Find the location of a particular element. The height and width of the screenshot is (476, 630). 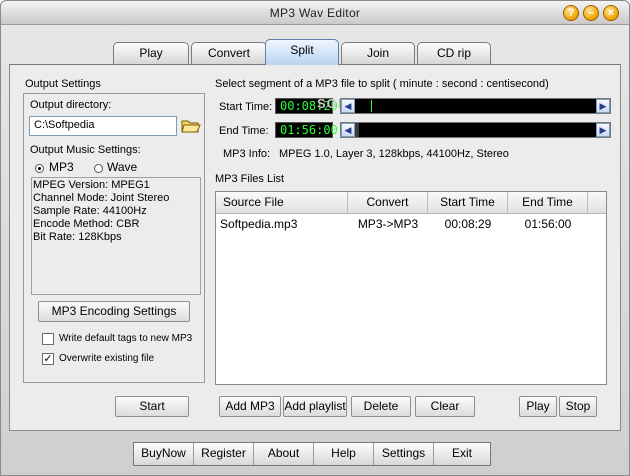

column-end-time: End Time is located at coordinates (548, 203).